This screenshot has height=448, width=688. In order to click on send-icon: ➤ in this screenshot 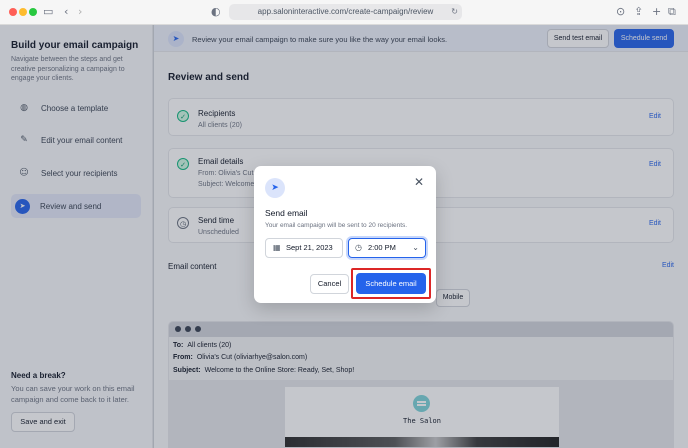, I will do `click(275, 188)`.